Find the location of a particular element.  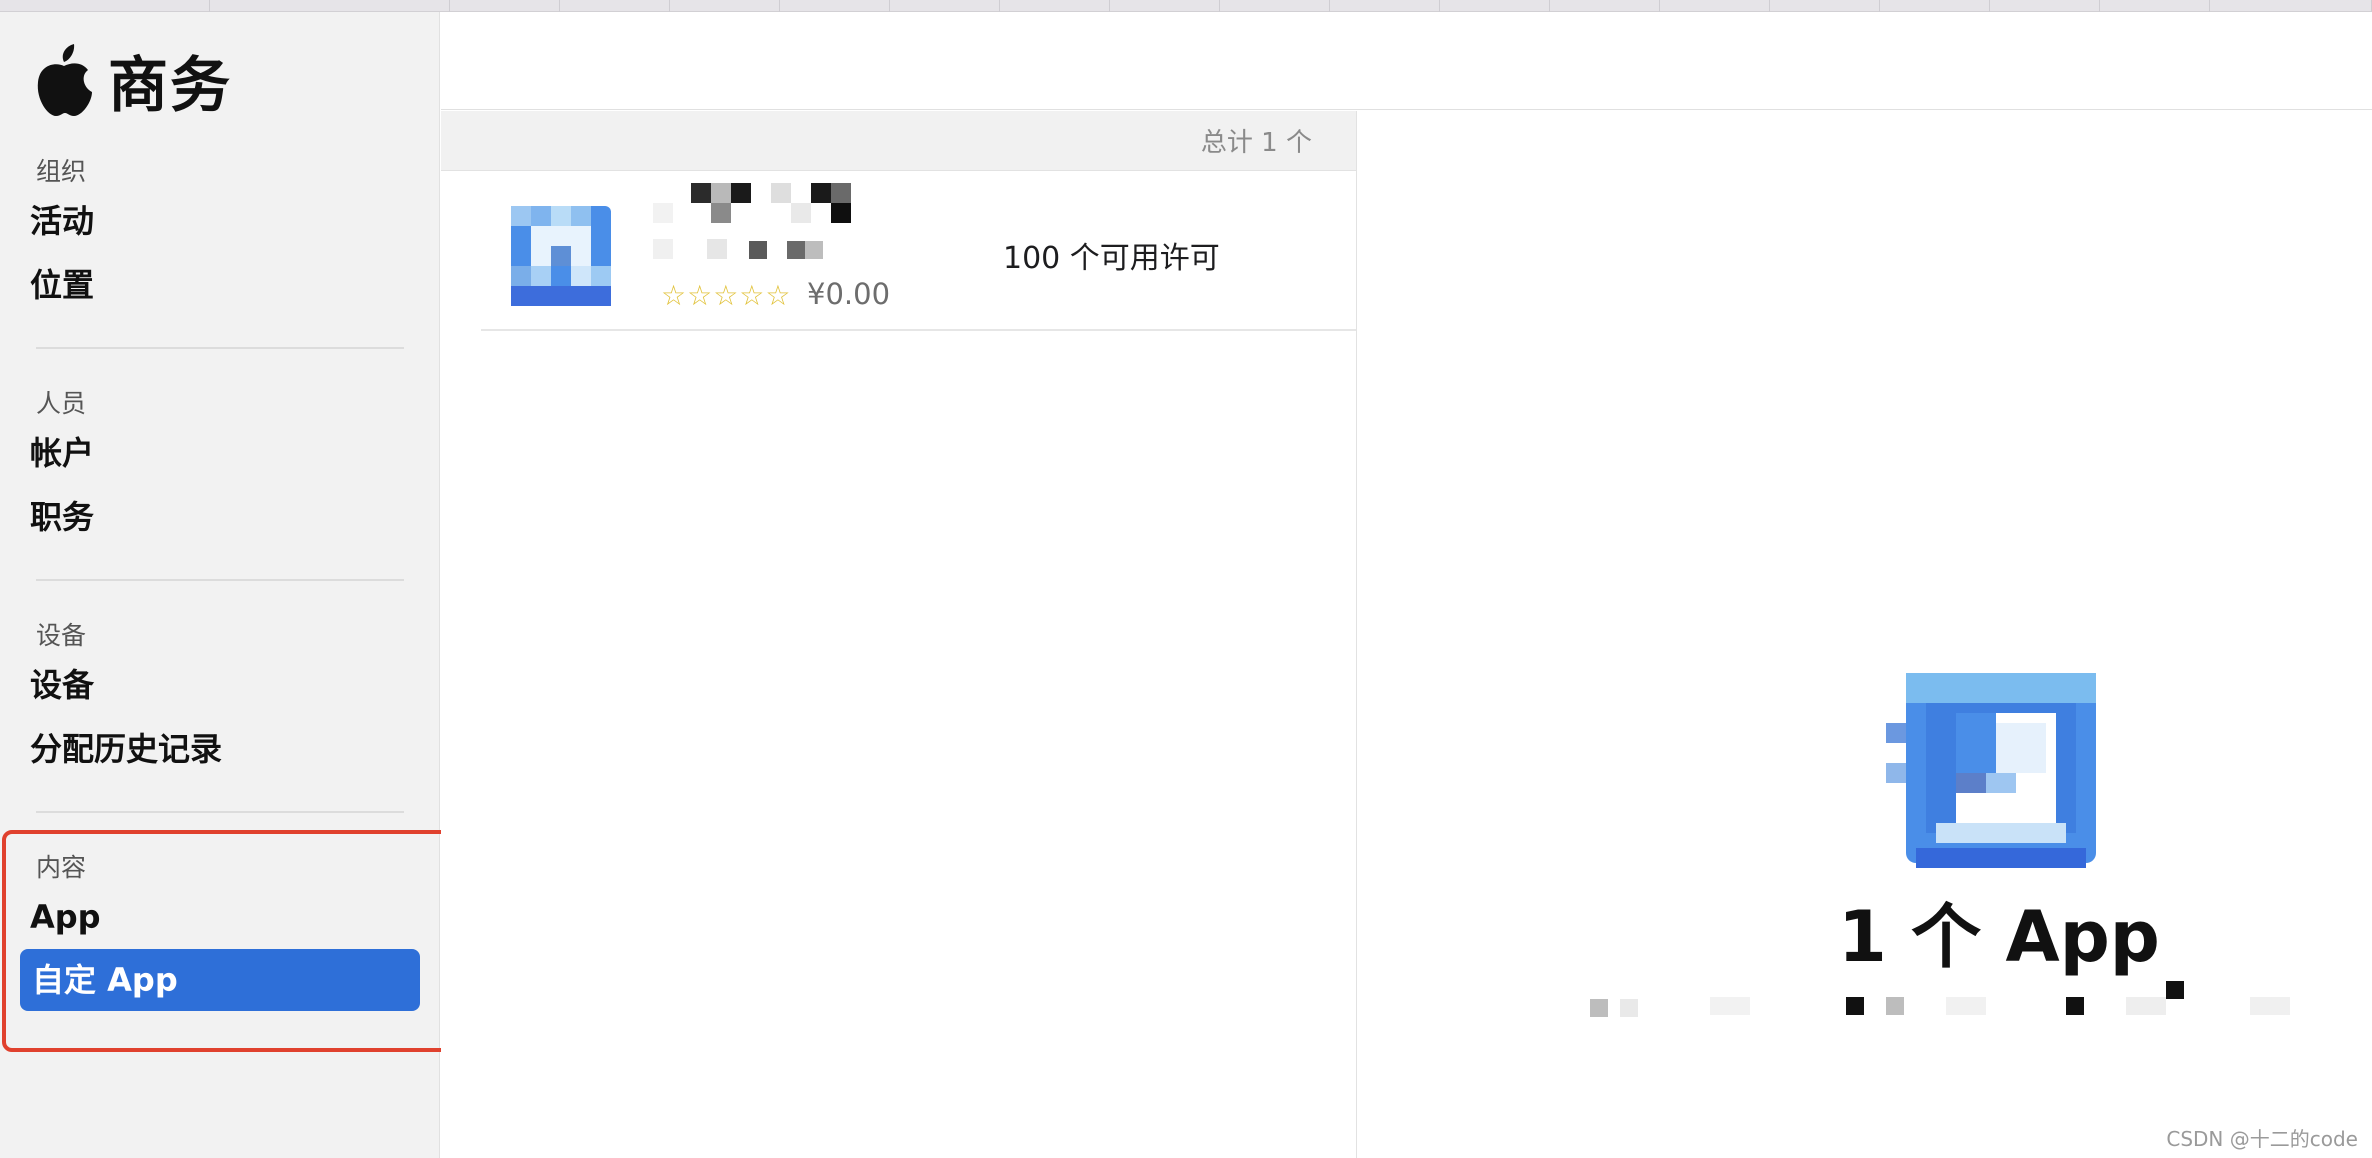

sidebar-item-assignment-history: 分配历史记录 is located at coordinates (126, 749).